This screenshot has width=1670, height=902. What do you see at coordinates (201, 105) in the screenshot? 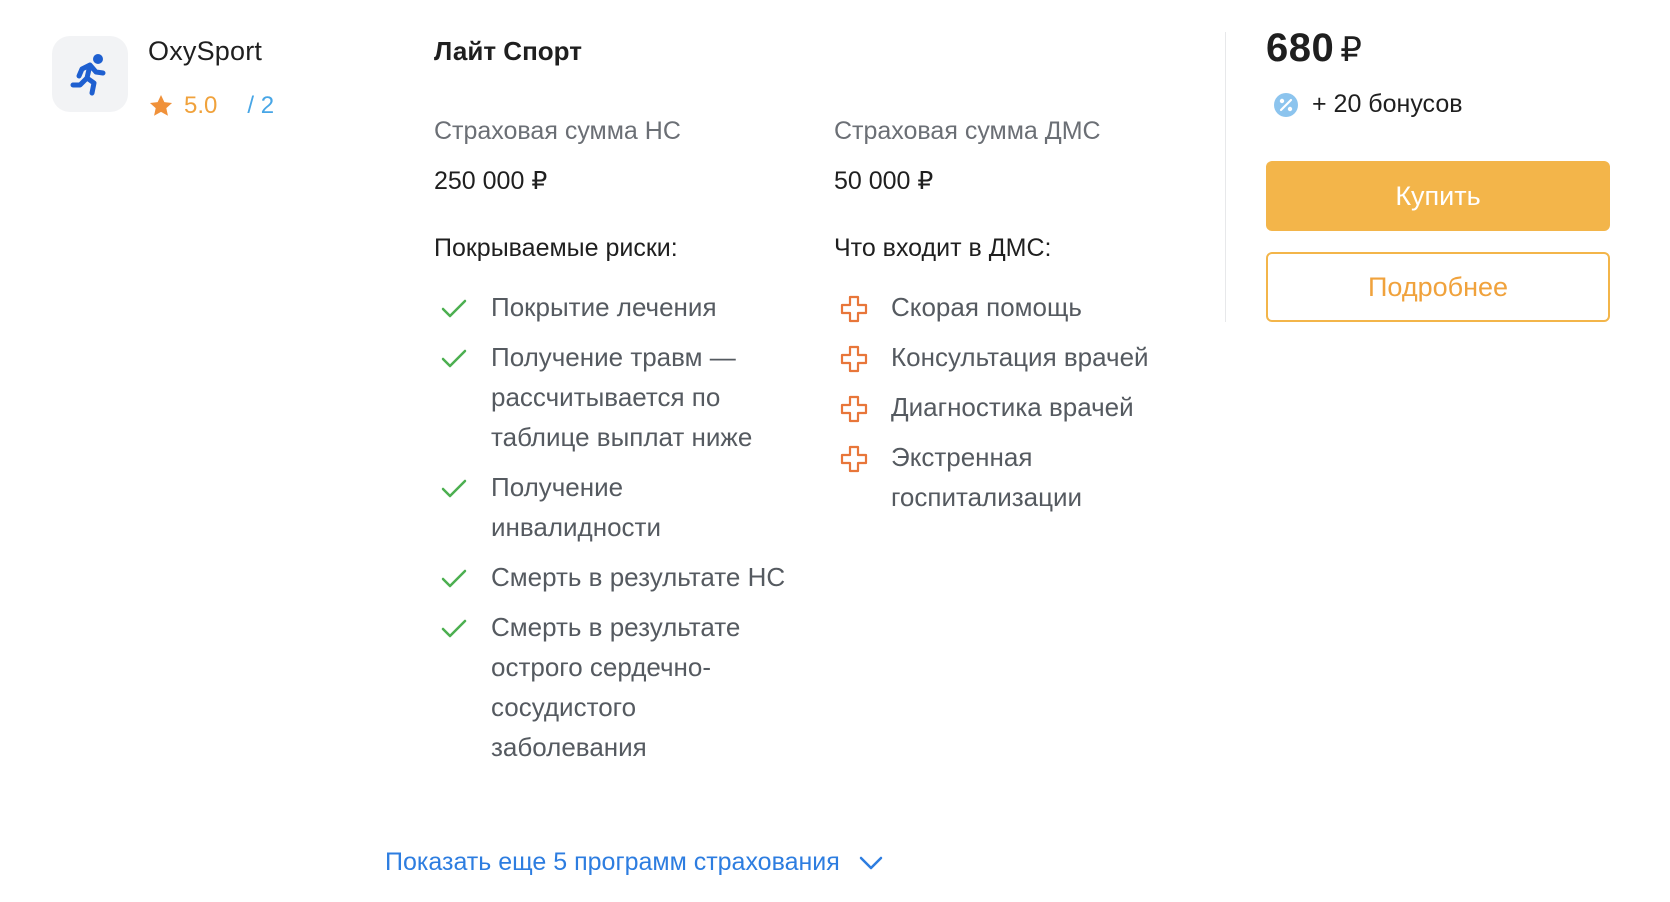
I see `rating-score: 5.0` at bounding box center [201, 105].